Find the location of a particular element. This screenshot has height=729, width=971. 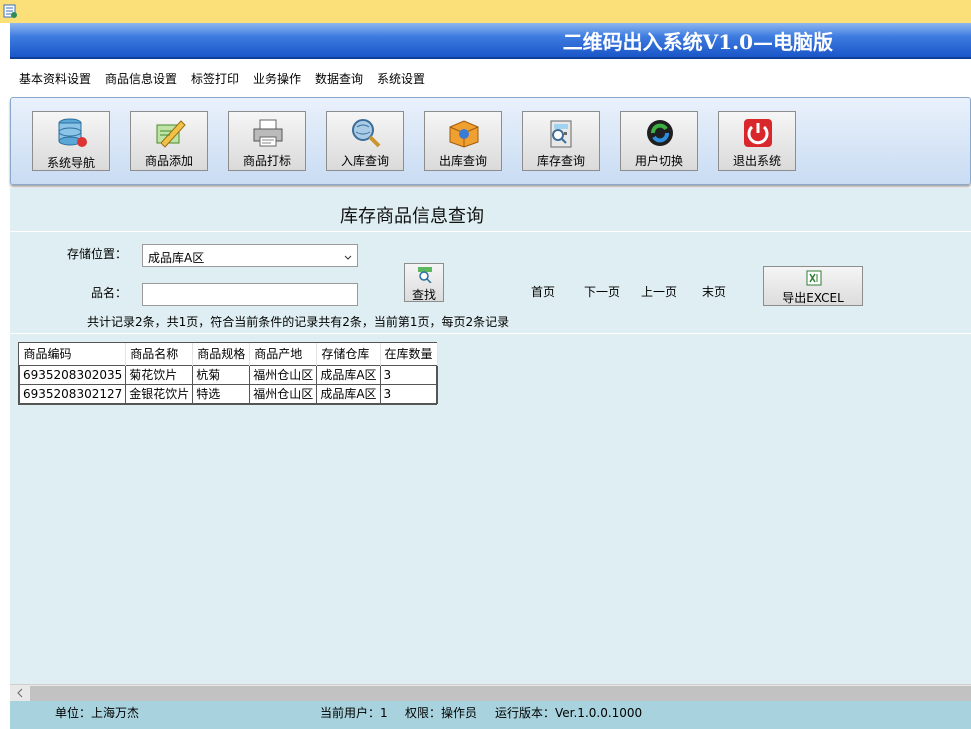

find-button-label: 查找 is located at coordinates (423, 295).